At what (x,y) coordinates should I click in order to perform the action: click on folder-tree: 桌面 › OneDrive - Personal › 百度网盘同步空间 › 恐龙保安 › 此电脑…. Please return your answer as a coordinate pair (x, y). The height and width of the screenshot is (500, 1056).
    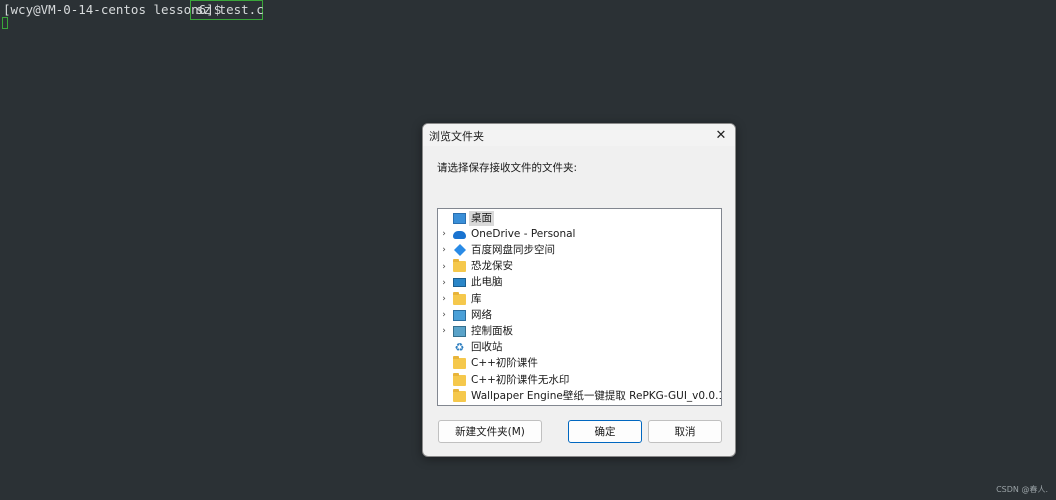
    Looking at the image, I should click on (579, 307).